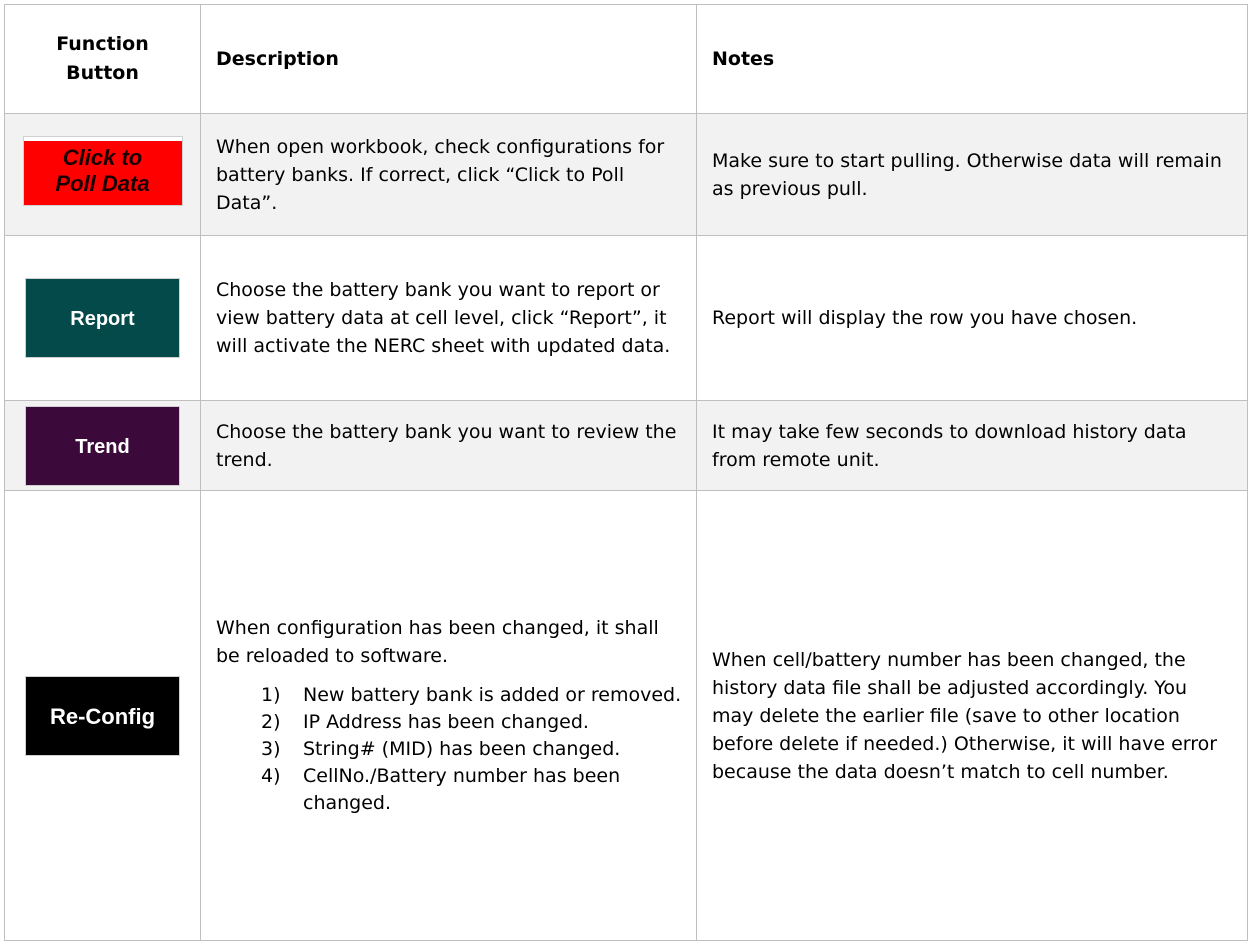 The width and height of the screenshot is (1250, 941). What do you see at coordinates (462, 749) in the screenshot?
I see `list-item-text: String# (MID) has been changed.` at bounding box center [462, 749].